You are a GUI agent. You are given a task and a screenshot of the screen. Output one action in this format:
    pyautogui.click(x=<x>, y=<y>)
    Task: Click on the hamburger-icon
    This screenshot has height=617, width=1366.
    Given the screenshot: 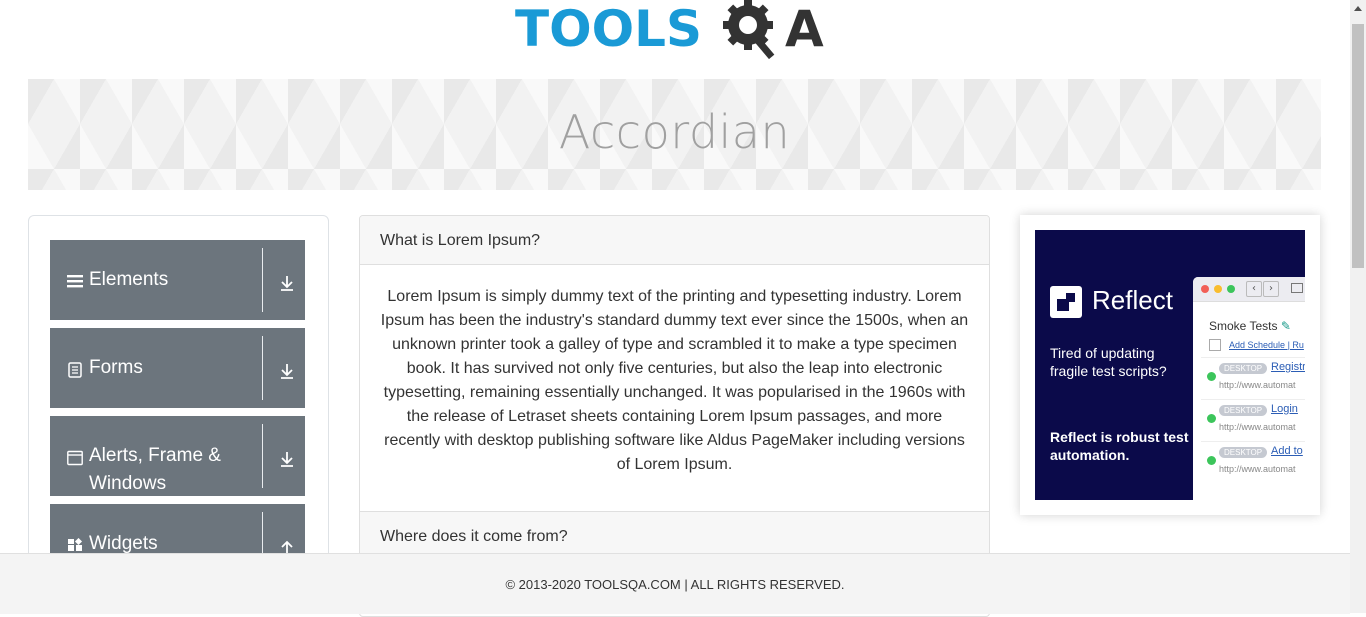 What is the action you would take?
    pyautogui.click(x=75, y=281)
    